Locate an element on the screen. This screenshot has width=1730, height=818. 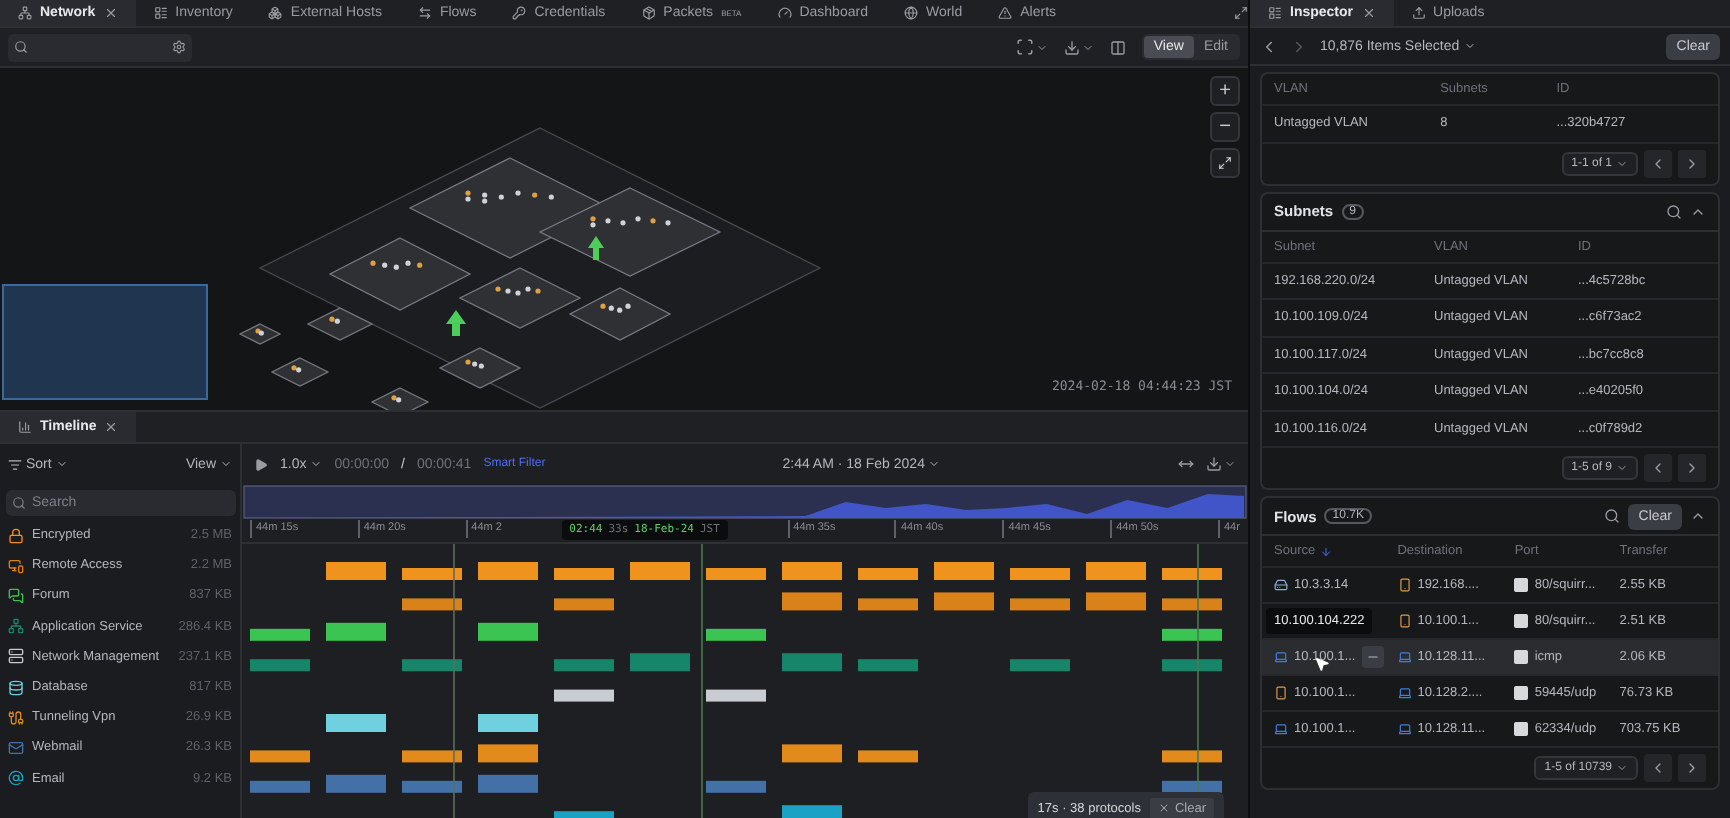
remove-button is located at coordinates (1372, 657).